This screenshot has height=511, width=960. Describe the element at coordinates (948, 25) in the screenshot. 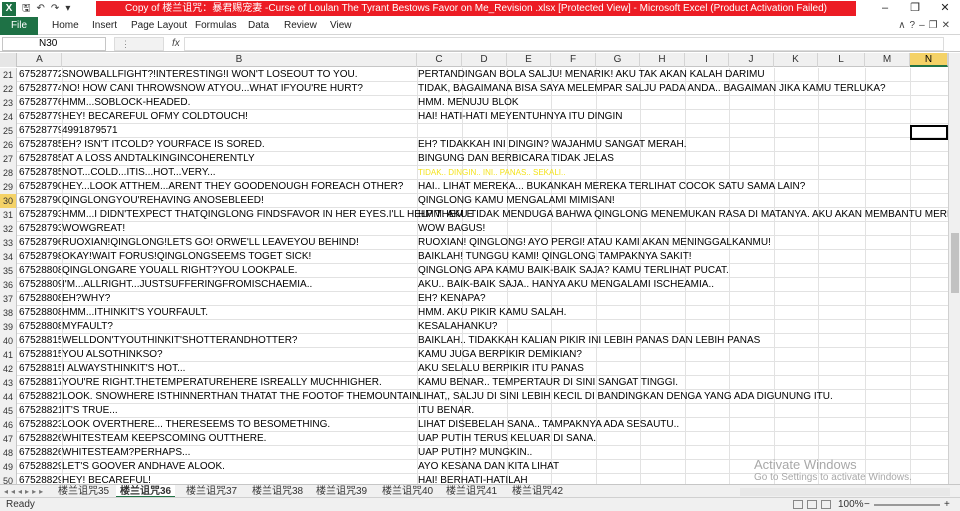

I see `workbook-close-icon: ✕` at that location.